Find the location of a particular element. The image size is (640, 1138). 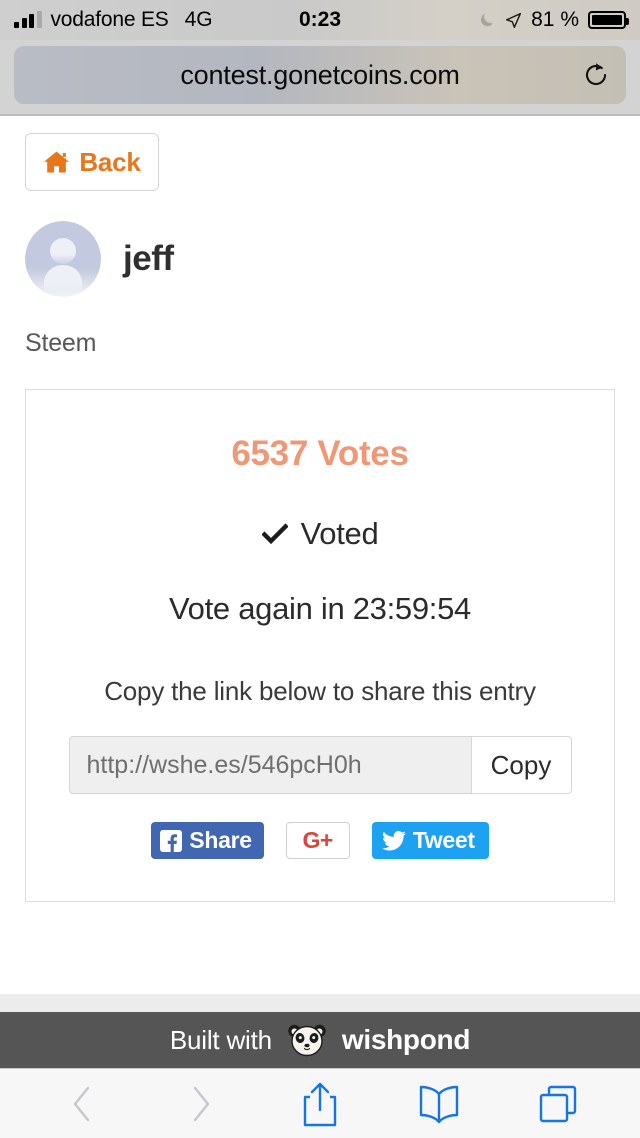

tabs-icon is located at coordinates (558, 1103).